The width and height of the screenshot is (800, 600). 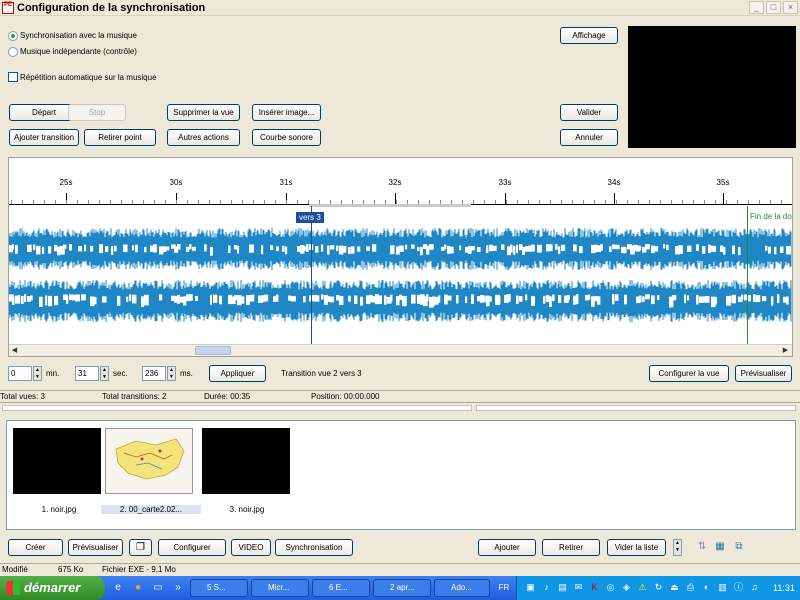 What do you see at coordinates (192, 547) in the screenshot?
I see `configure-button: Configurer` at bounding box center [192, 547].